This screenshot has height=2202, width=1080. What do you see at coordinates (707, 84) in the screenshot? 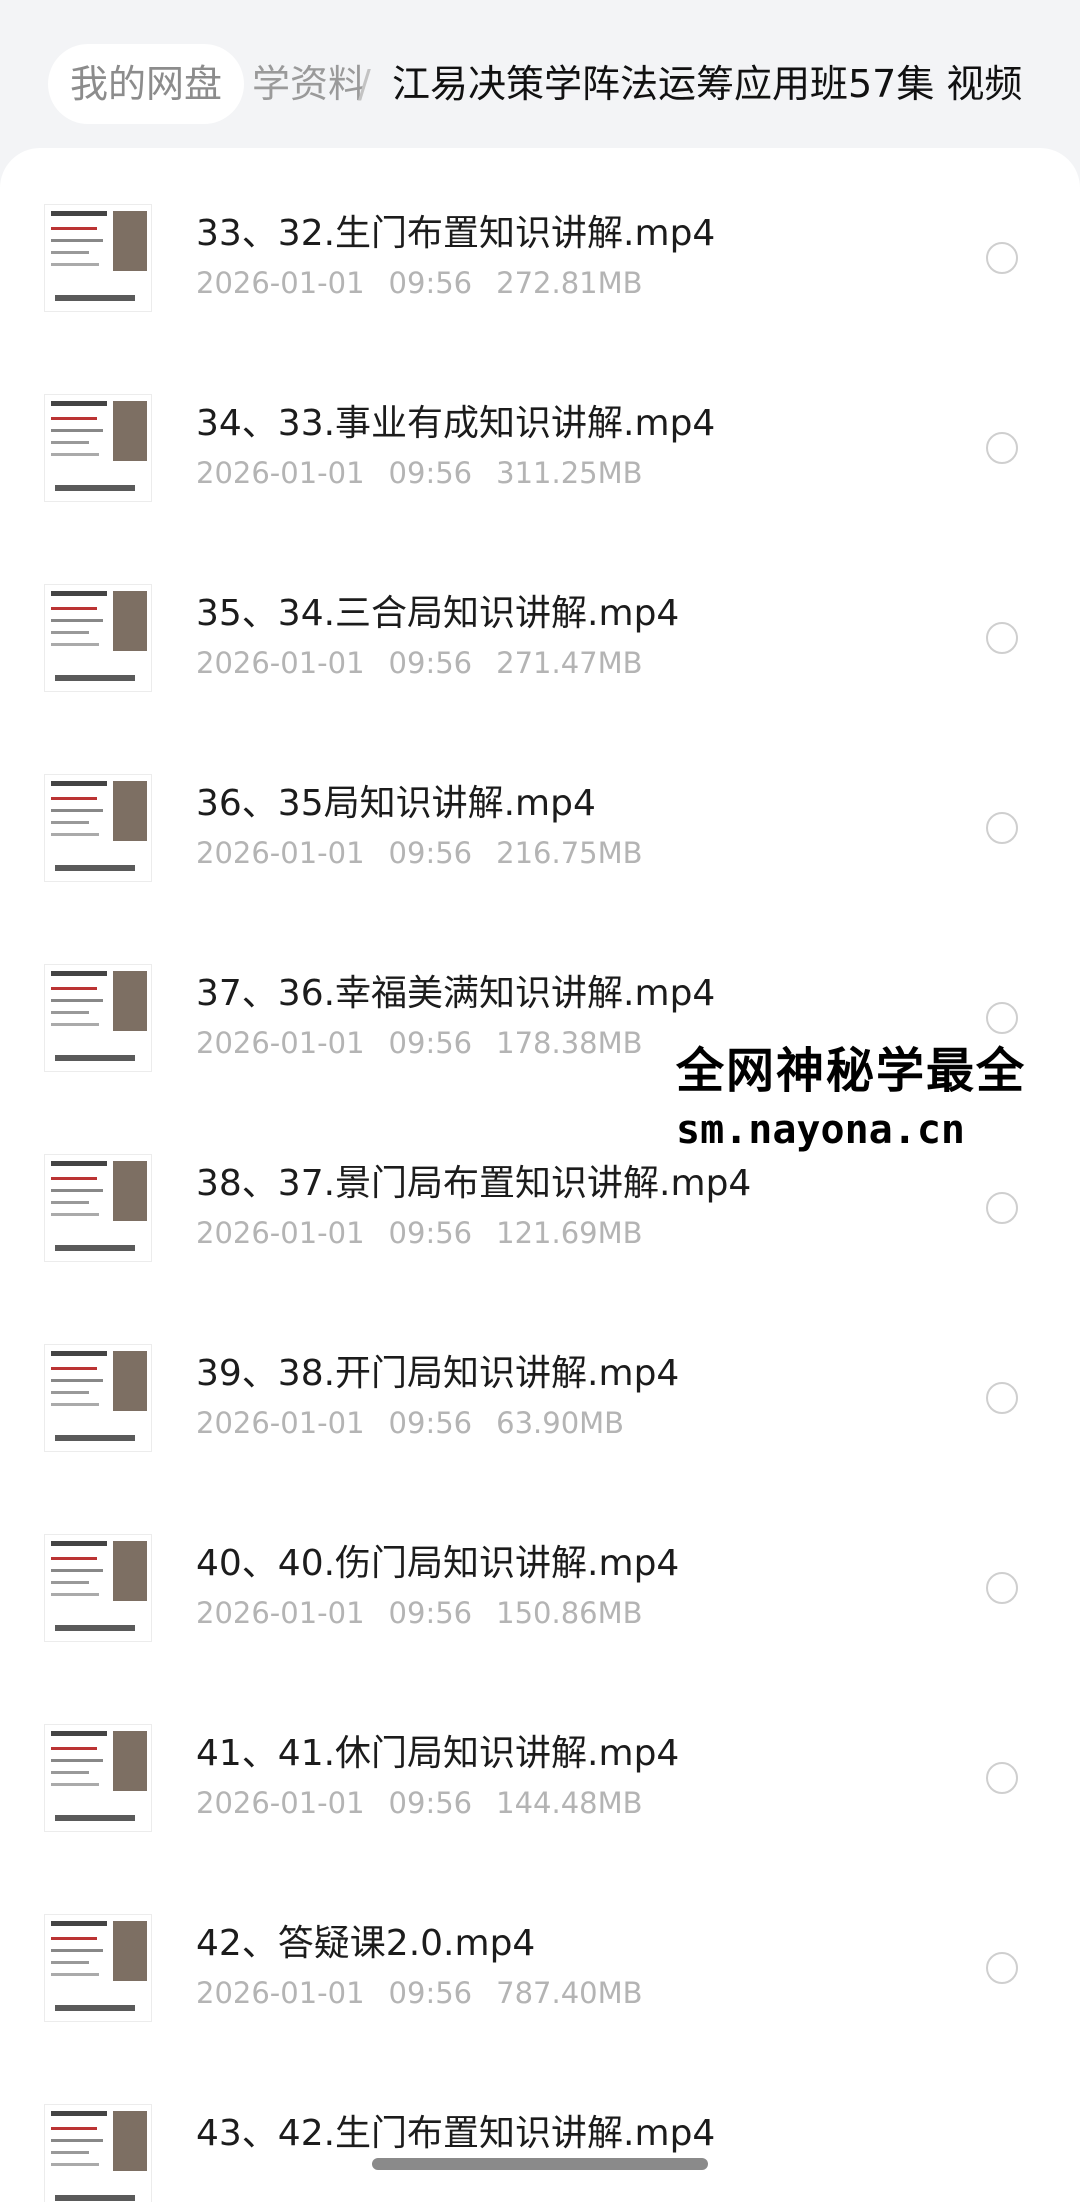
I see `breadcrumb-current-folder: 江易决策学阵法运筹应用班57集 视频` at bounding box center [707, 84].